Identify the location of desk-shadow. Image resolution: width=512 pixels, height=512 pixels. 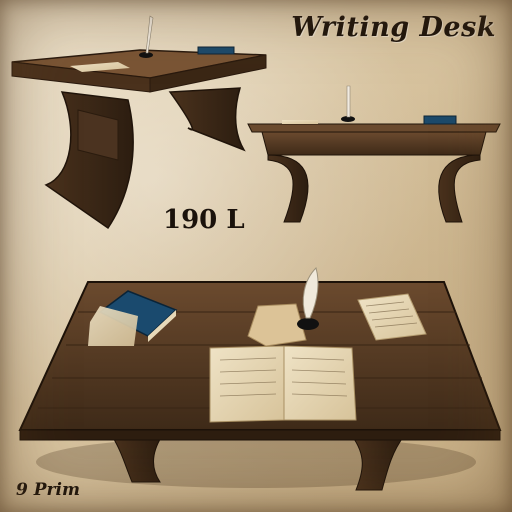
(256, 462).